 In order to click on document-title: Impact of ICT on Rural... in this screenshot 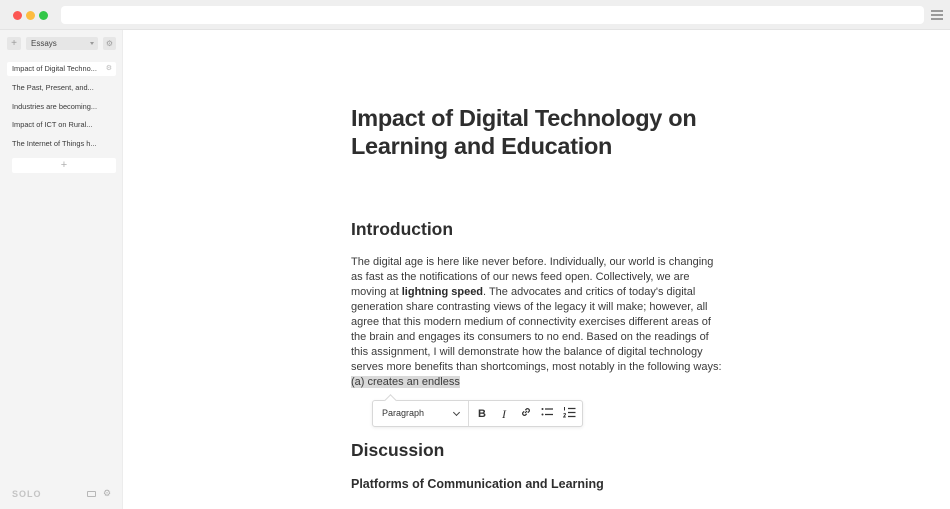, I will do `click(52, 125)`.